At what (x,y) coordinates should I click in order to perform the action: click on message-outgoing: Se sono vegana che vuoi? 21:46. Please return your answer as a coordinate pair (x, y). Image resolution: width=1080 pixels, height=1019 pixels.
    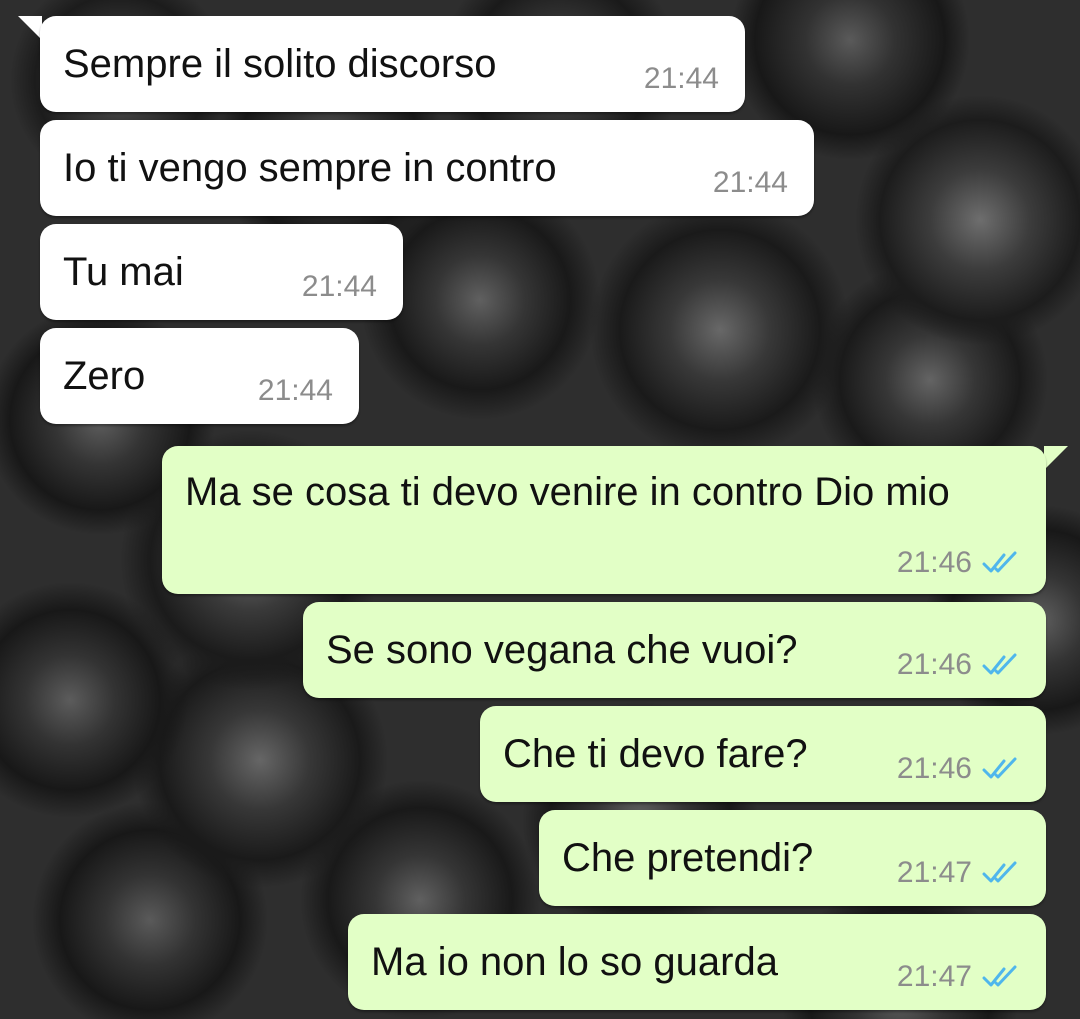
    Looking at the image, I should click on (674, 650).